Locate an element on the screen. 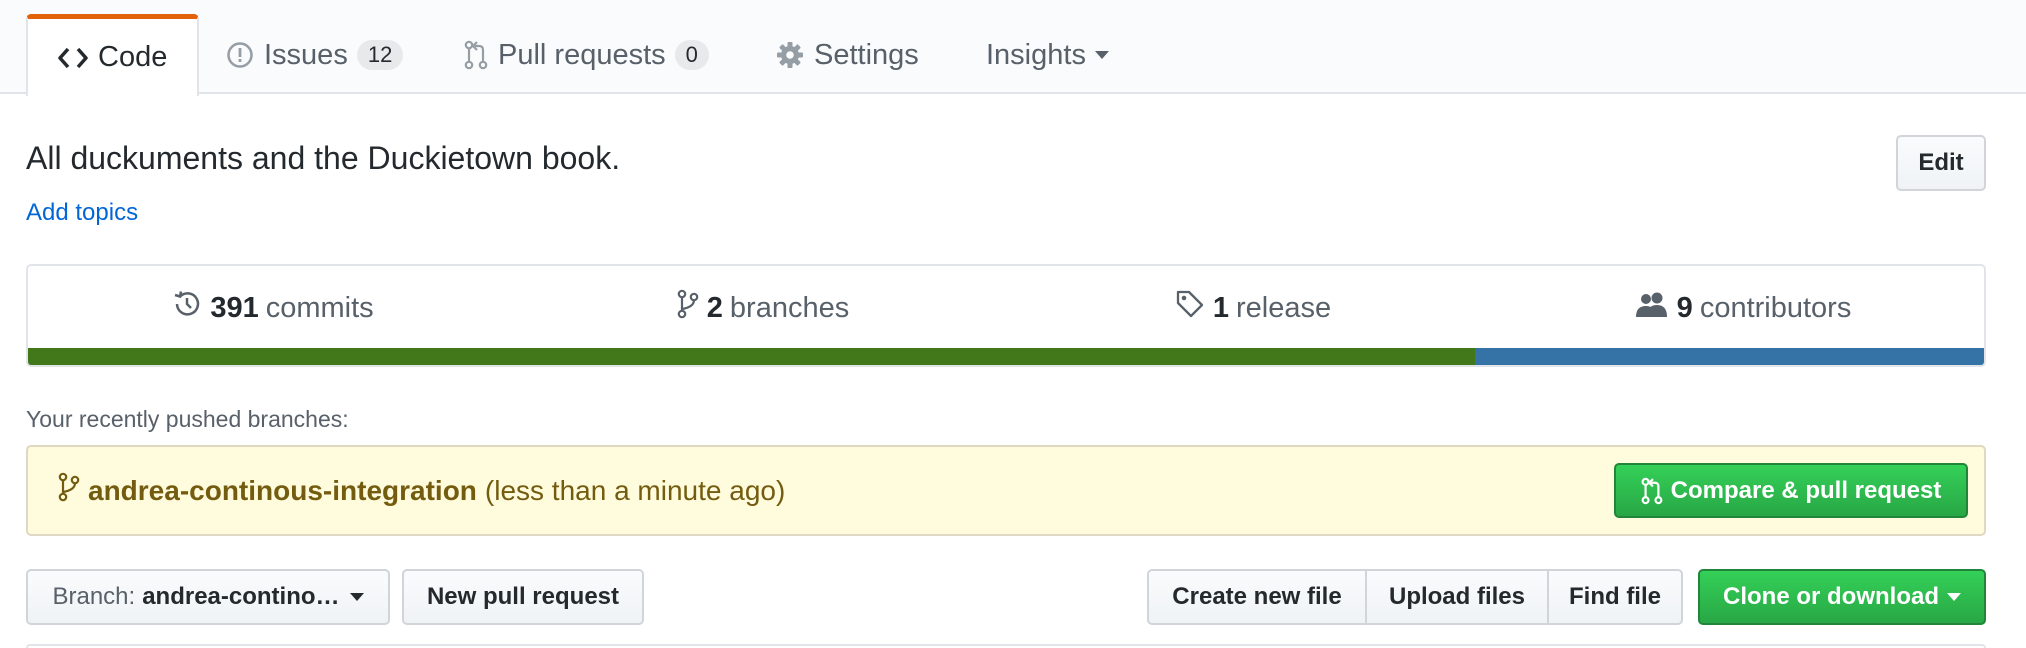 The height and width of the screenshot is (648, 2026). tab-label: Code is located at coordinates (133, 57).